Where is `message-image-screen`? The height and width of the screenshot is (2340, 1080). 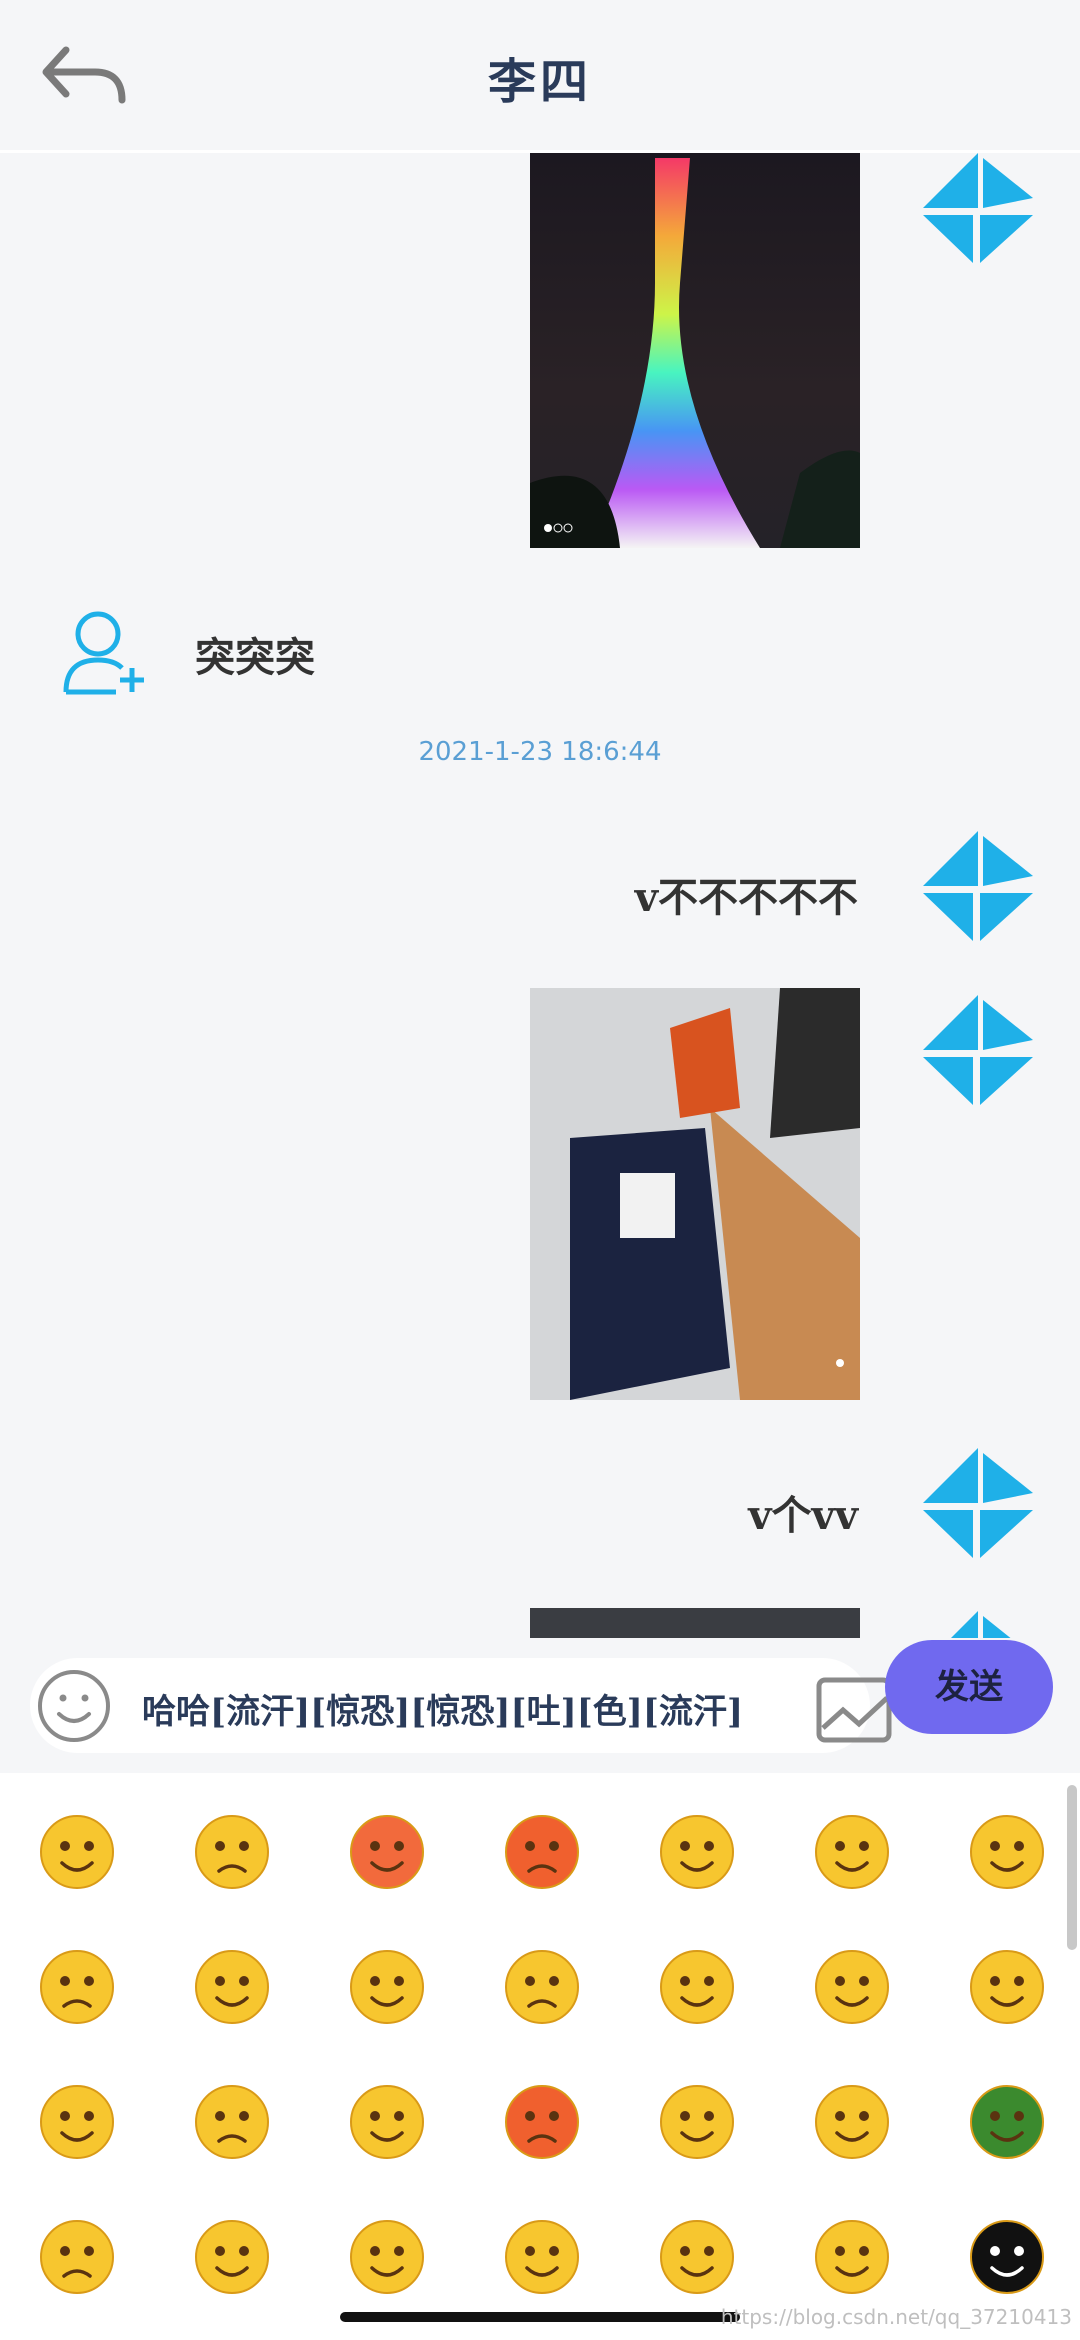
message-image-screen is located at coordinates (695, 1623).